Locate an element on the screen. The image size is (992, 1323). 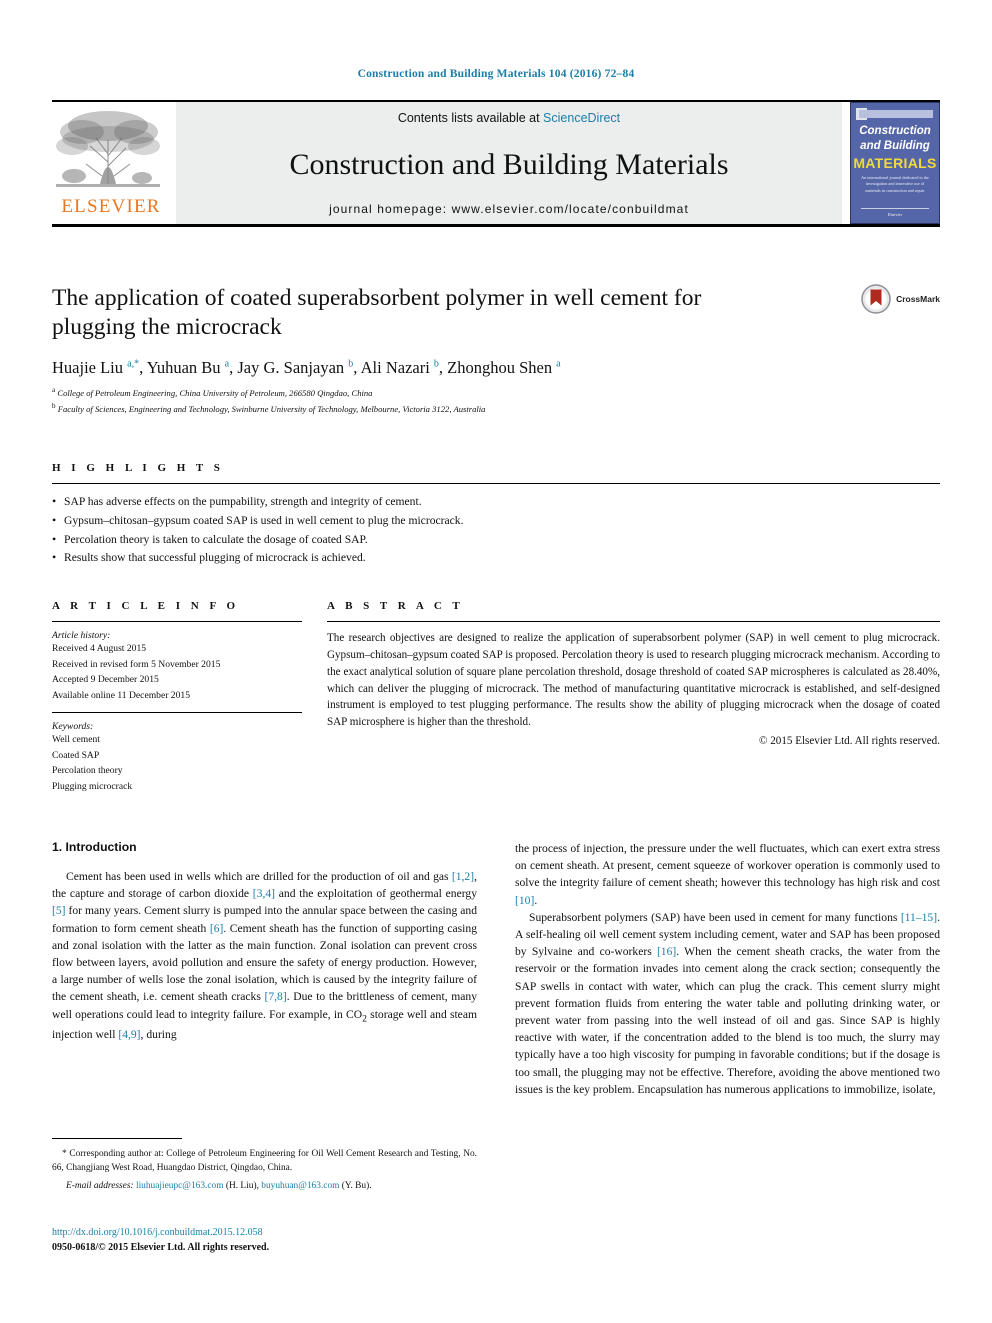
asterisk-icon: * is located at coordinates (64, 1154).